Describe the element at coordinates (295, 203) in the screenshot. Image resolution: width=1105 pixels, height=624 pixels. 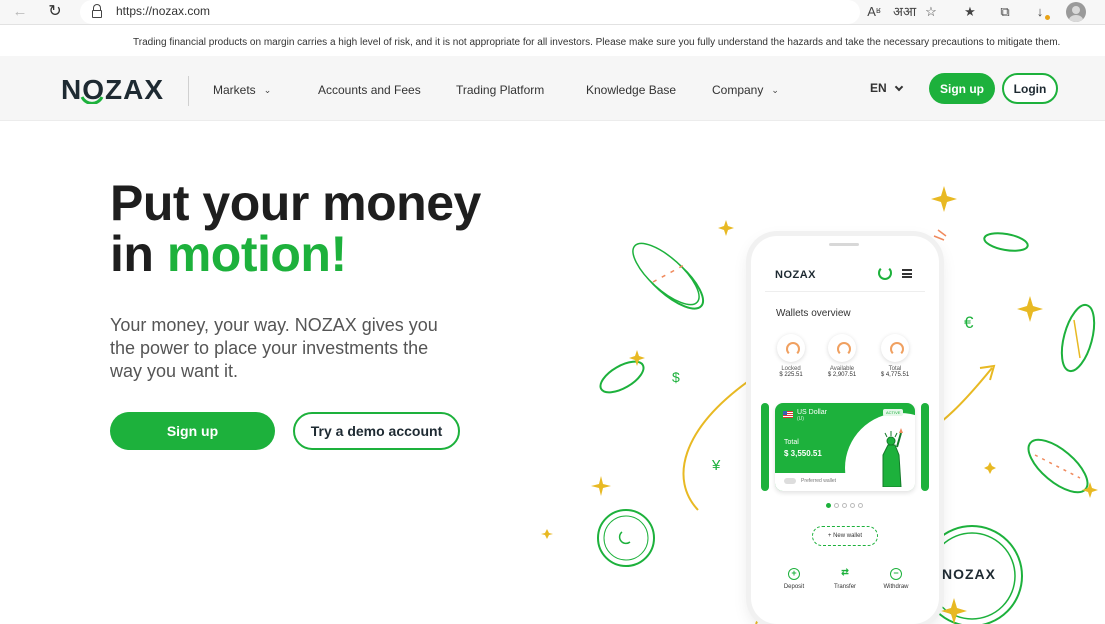
I see `hero-title-line1: Put your money` at that location.